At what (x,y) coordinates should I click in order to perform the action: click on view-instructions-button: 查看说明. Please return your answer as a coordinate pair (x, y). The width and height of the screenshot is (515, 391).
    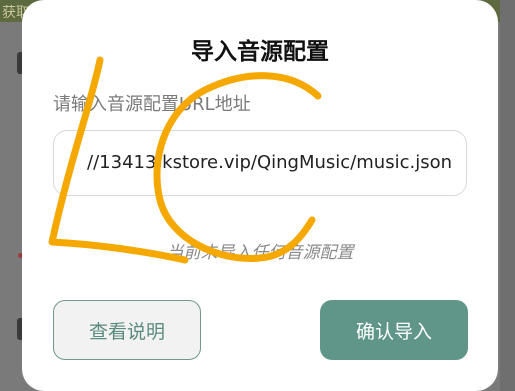
    Looking at the image, I should click on (127, 330).